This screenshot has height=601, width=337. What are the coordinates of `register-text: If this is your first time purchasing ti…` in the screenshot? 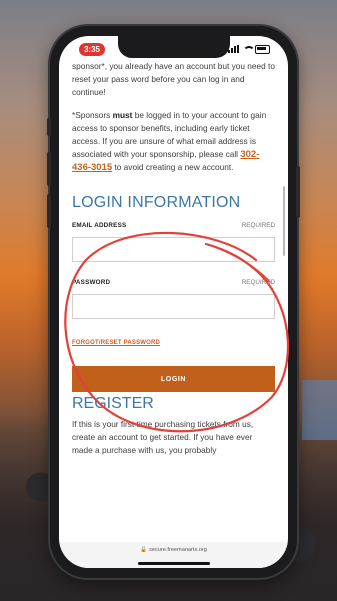 It's located at (163, 437).